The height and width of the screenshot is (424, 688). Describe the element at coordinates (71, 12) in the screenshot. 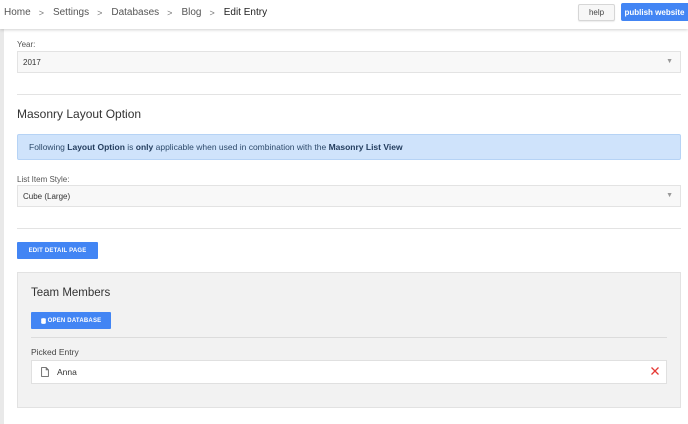

I see `breadcrumb-settings: Settings` at that location.